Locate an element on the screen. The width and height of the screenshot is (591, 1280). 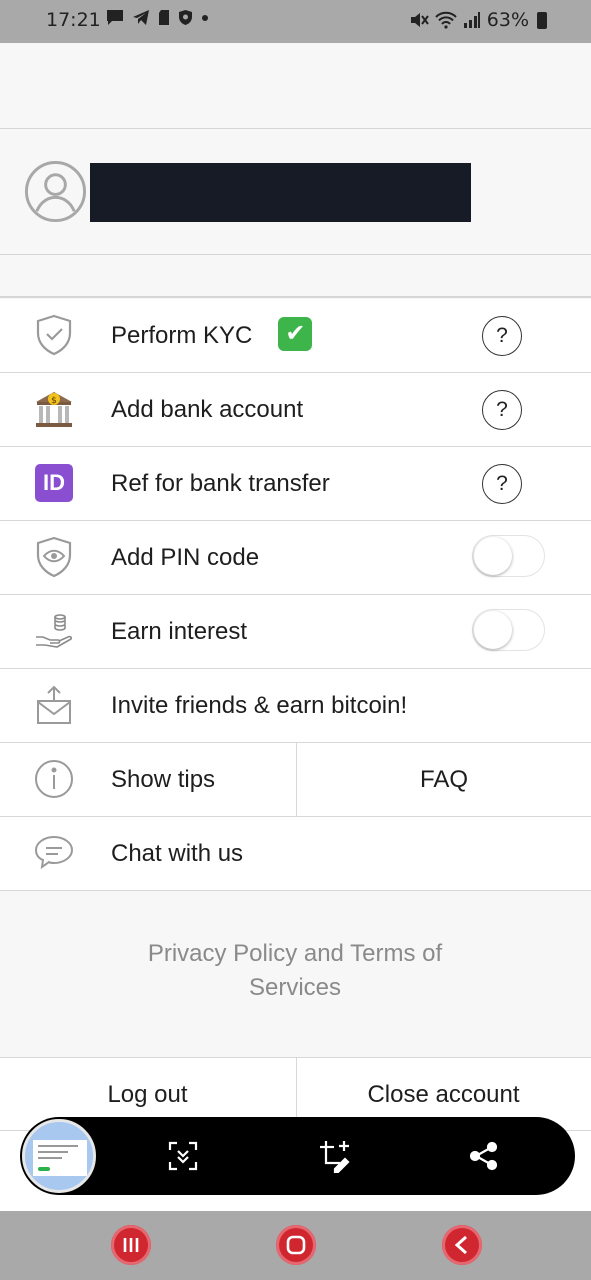
avatar-icon is located at coordinates (55, 191).